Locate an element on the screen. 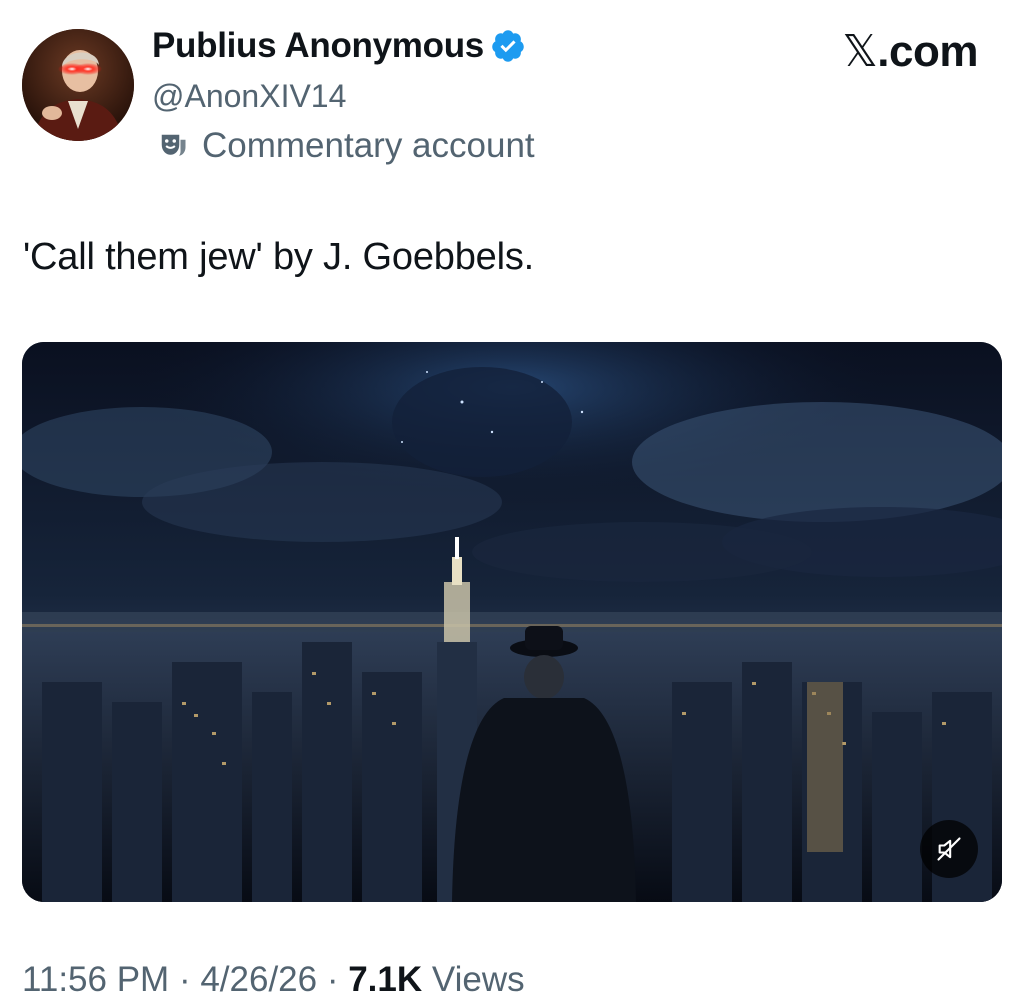 The width and height of the screenshot is (1024, 1008). tweet-text: 'Call them jew' by J. Goebbels. is located at coordinates (278, 257).